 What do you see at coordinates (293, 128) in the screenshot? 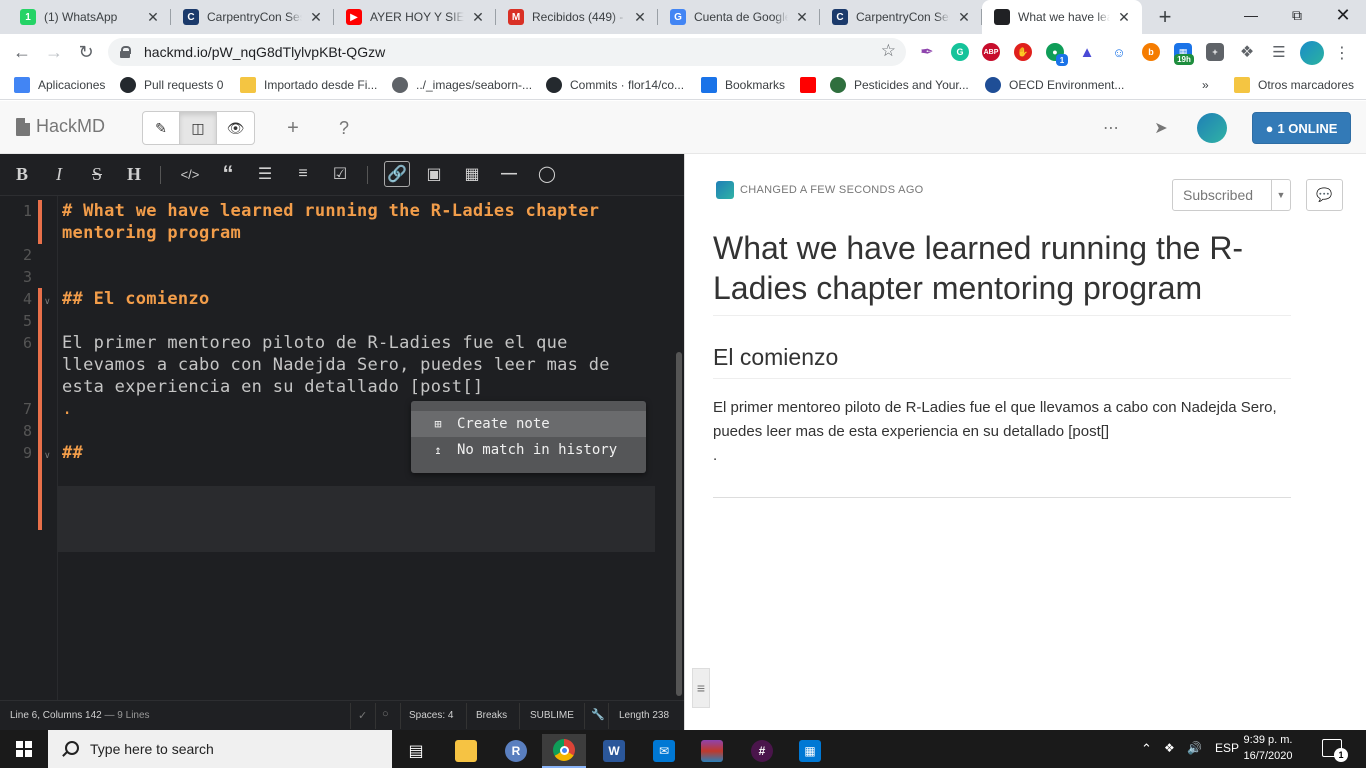
I see `new-note-button: +` at bounding box center [293, 128].